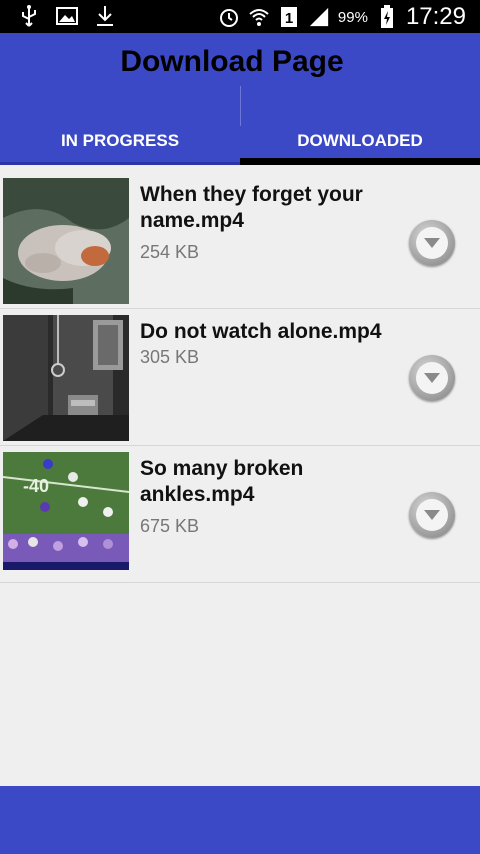 The height and width of the screenshot is (854, 480). What do you see at coordinates (229, 17) in the screenshot?
I see `alarm-icon` at bounding box center [229, 17].